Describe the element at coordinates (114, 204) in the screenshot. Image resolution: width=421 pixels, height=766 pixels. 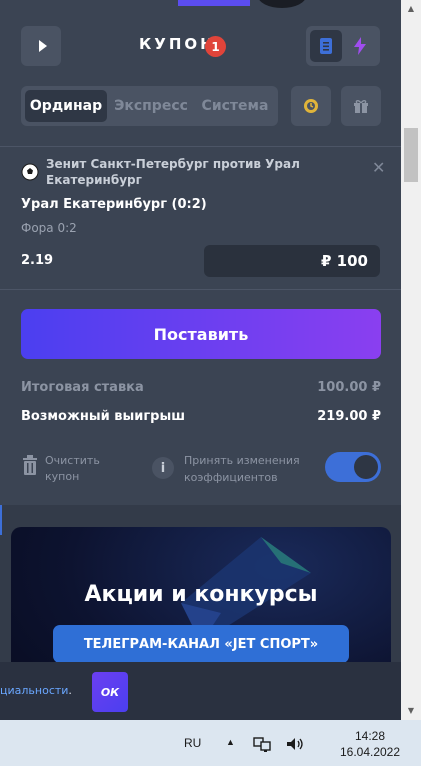
I see `bet-outcome: Урал Екатеринбург (0:2)` at that location.